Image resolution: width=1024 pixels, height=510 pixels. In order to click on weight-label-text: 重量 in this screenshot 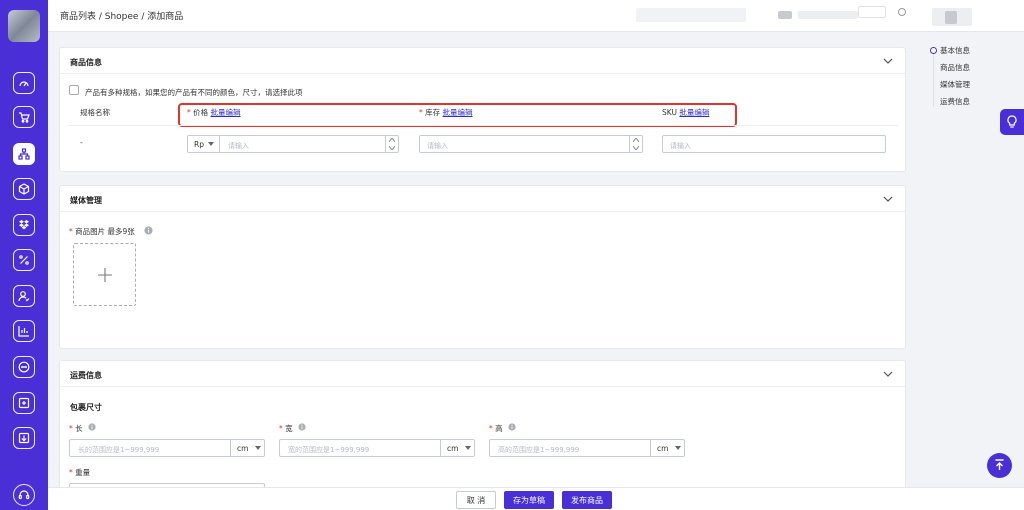, I will do `click(83, 472)`.